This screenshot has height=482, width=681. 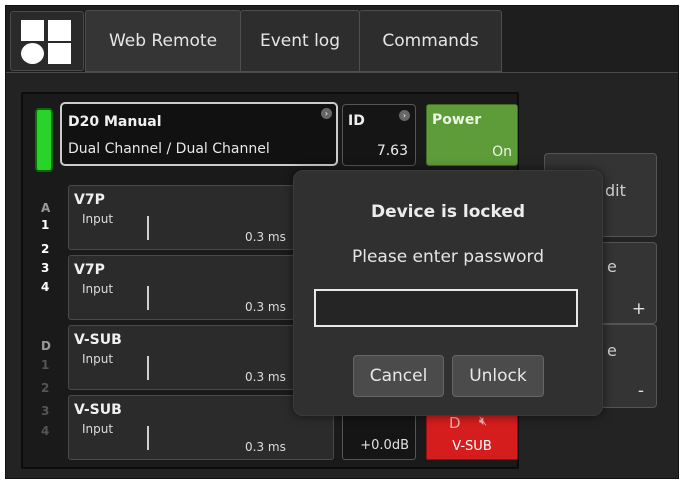 What do you see at coordinates (356, 121) in the screenshot?
I see `id-label: ID` at bounding box center [356, 121].